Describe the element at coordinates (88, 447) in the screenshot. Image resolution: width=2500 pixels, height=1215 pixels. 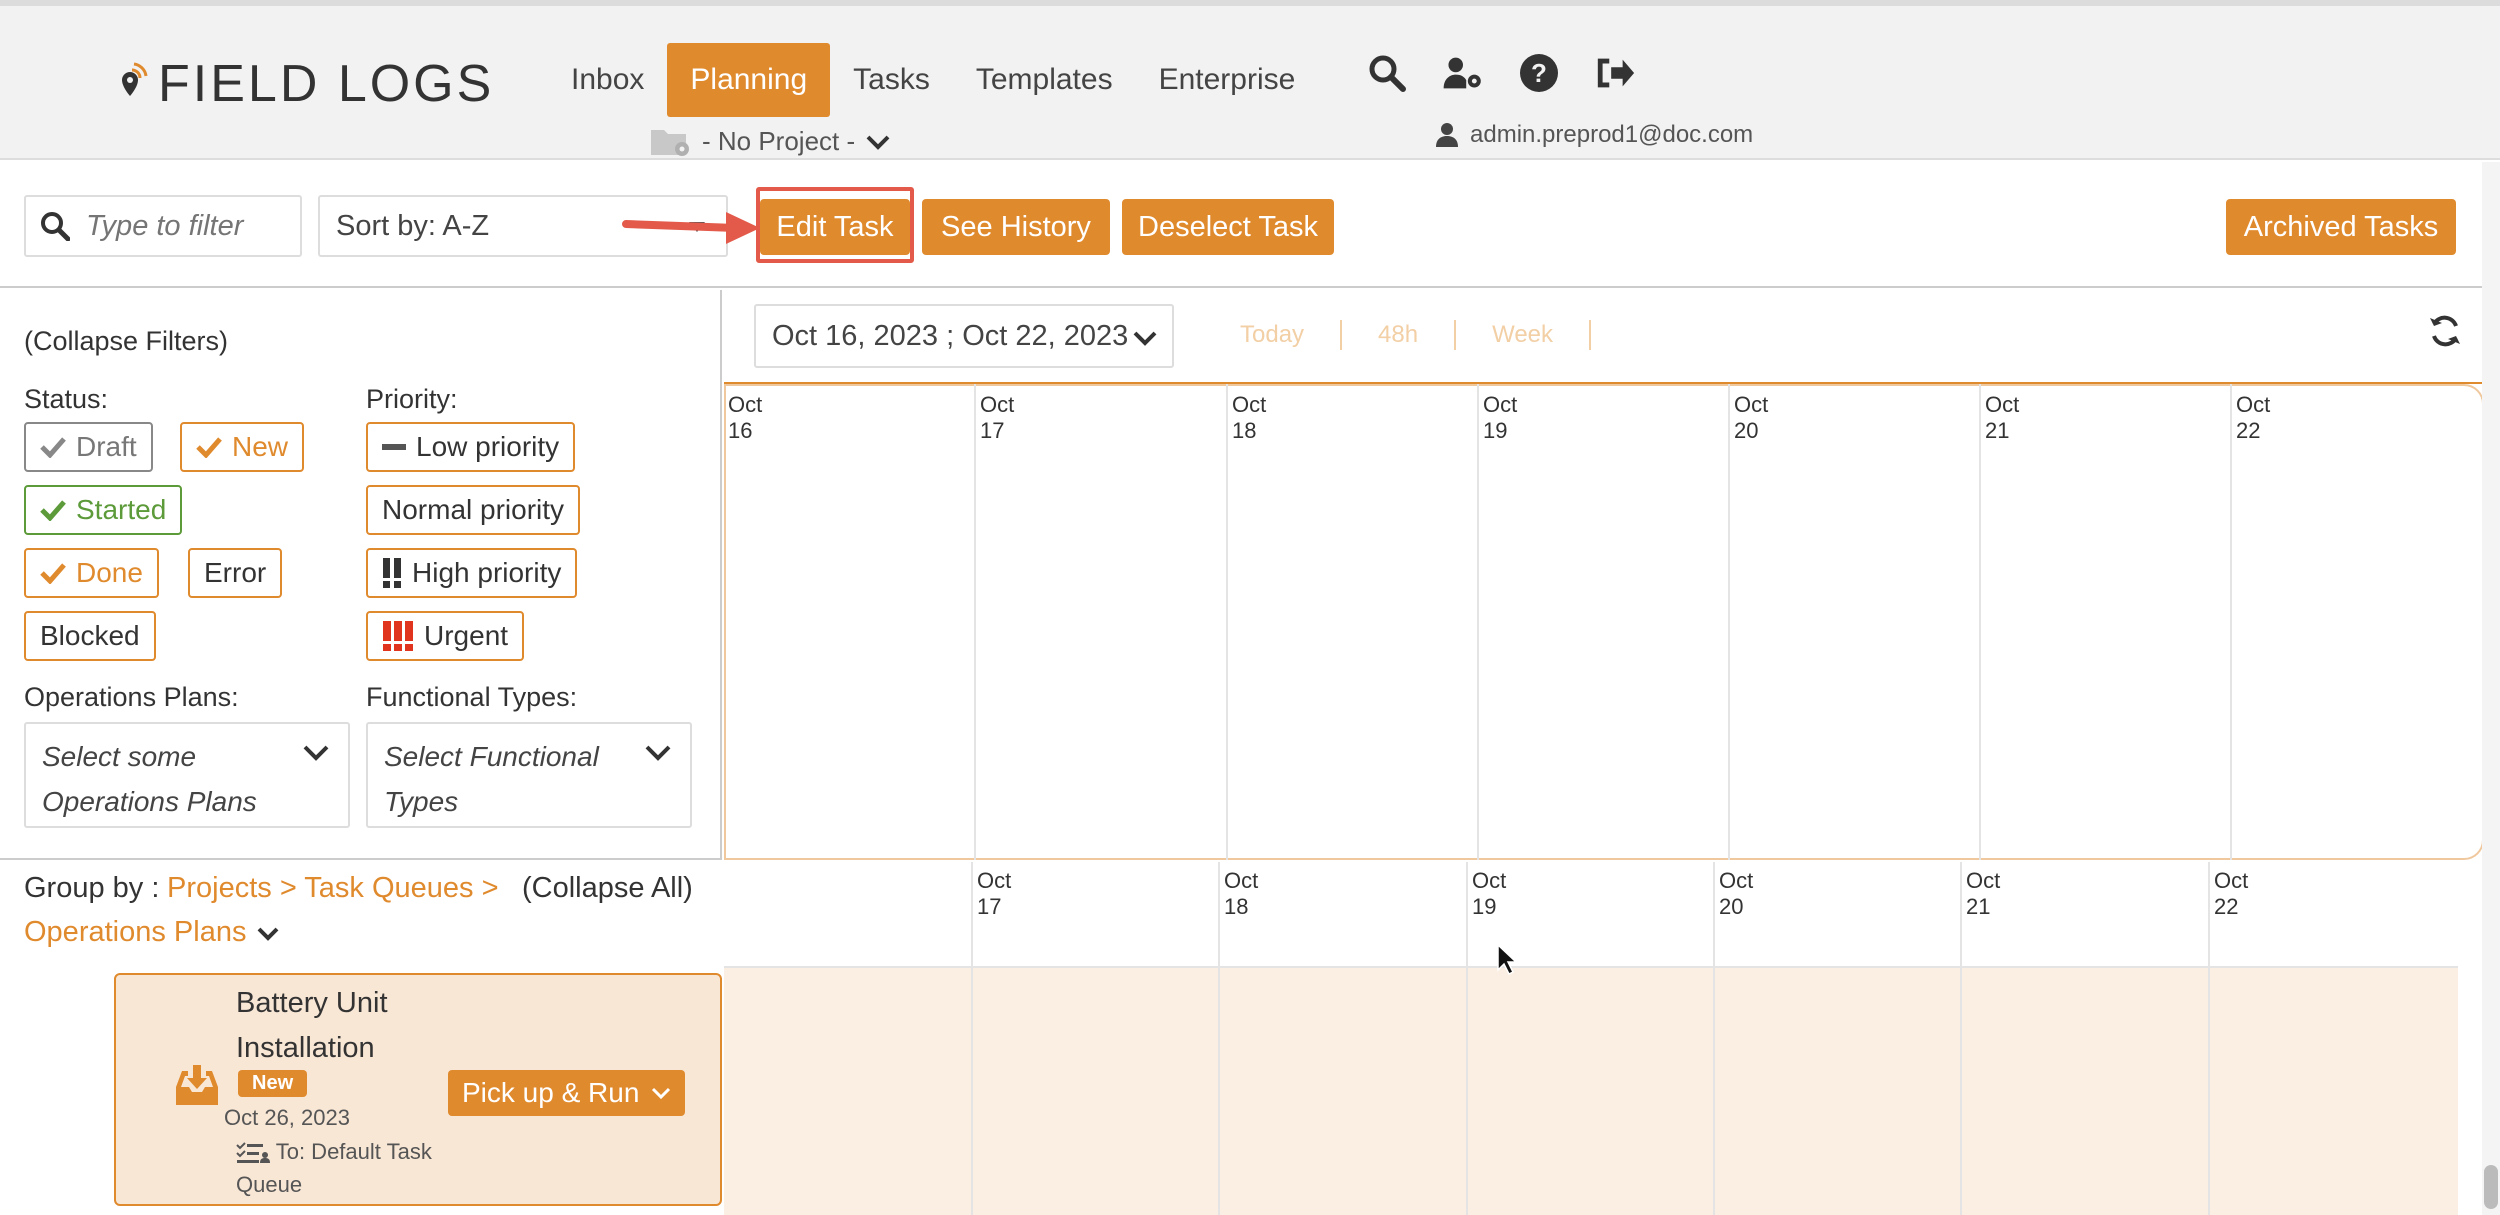
I see `status-chip-draft: Draft` at that location.